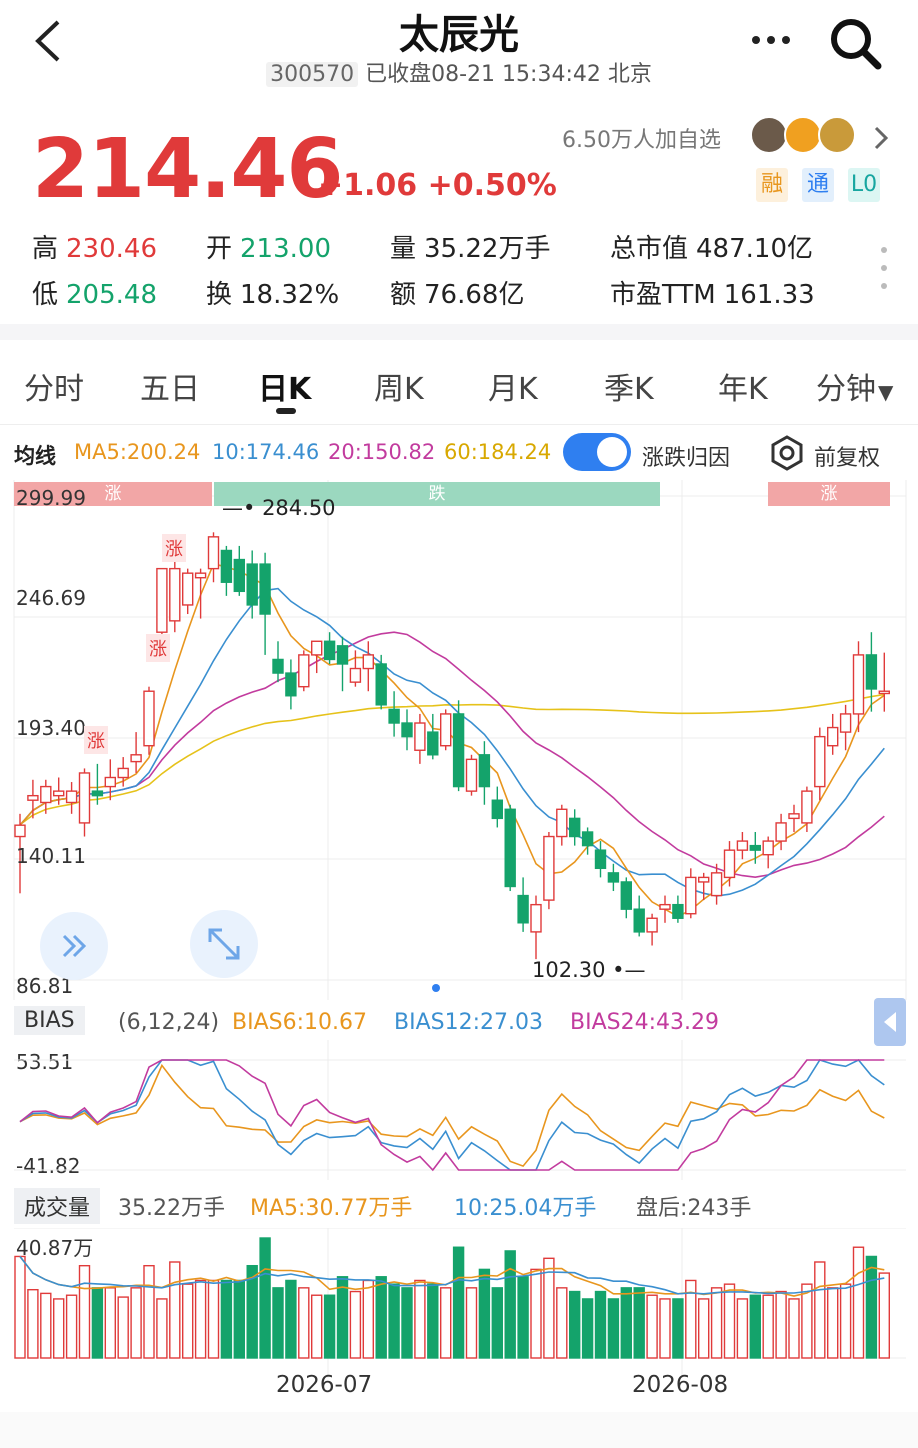 The width and height of the screenshot is (918, 1448). What do you see at coordinates (513, 386) in the screenshot?
I see `tab-monthly-k: 月K` at bounding box center [513, 386].